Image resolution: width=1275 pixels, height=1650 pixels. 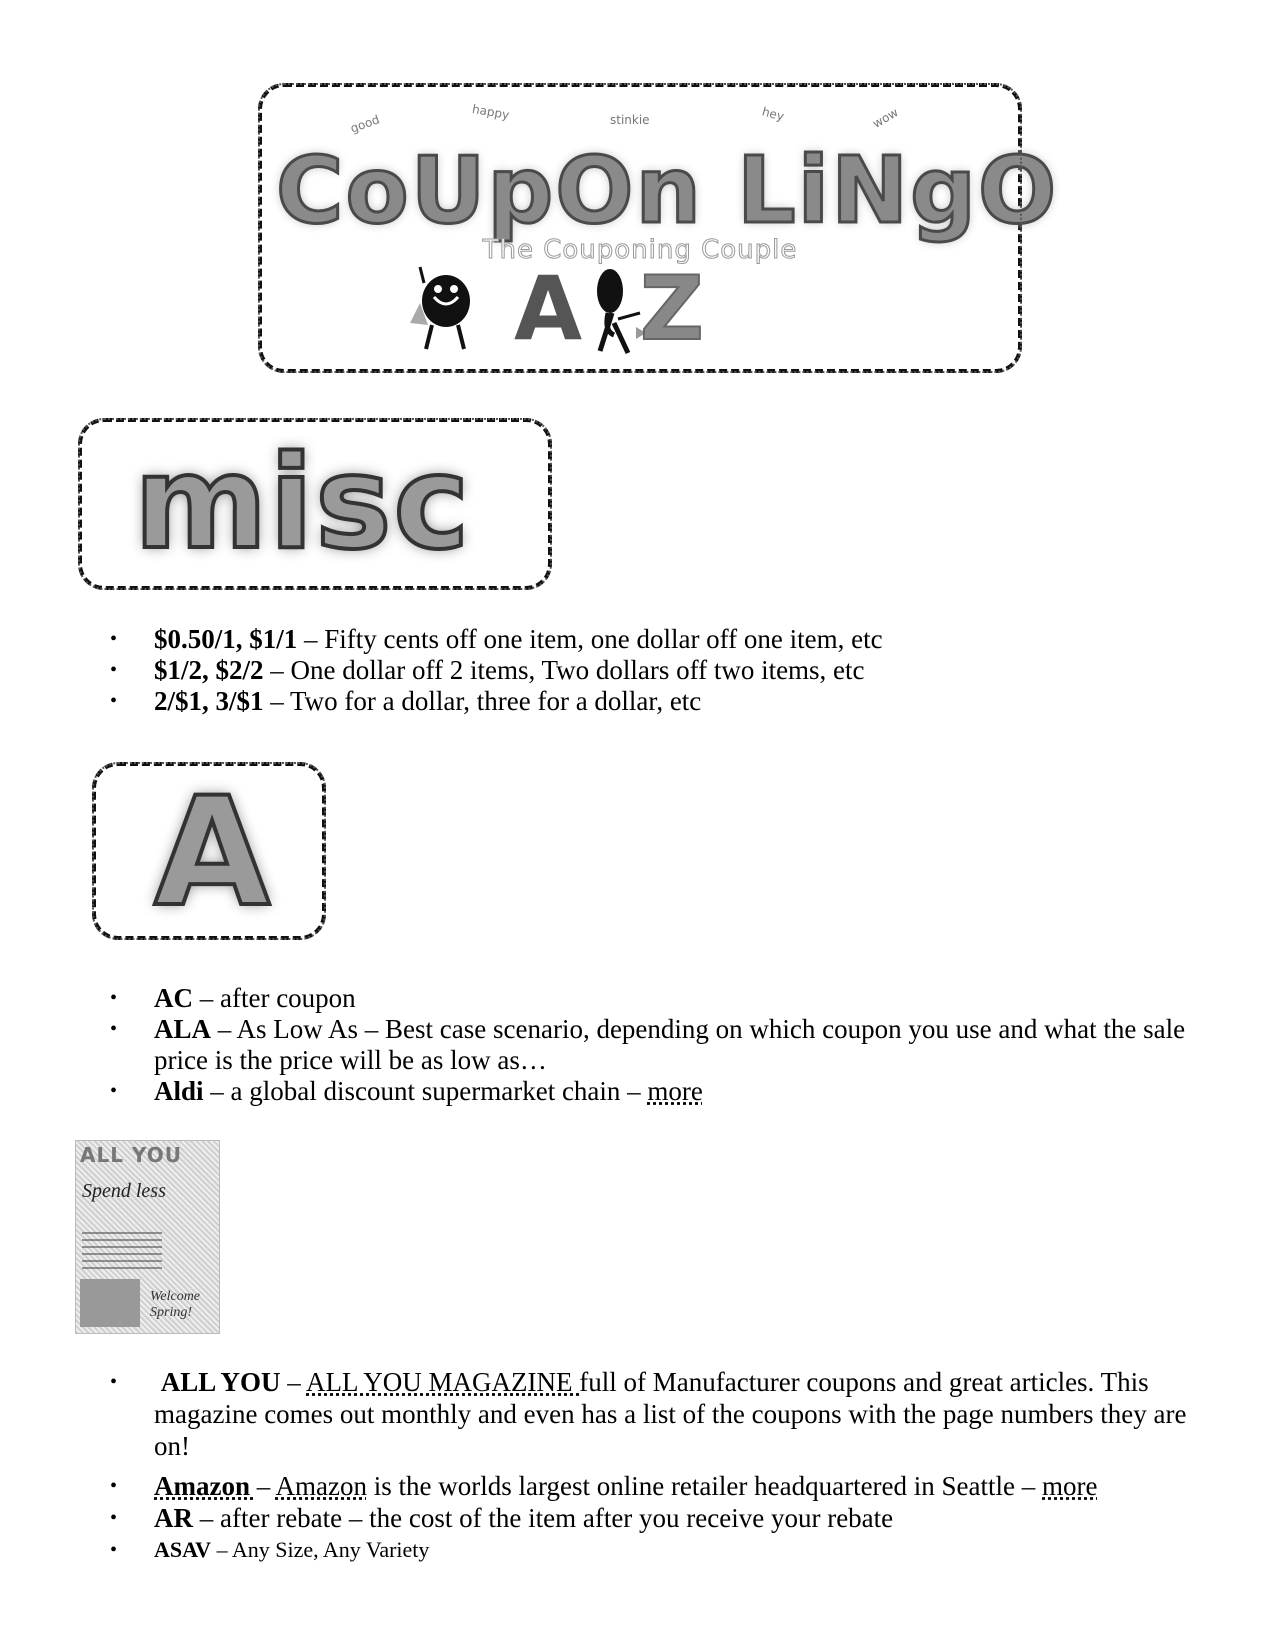 What do you see at coordinates (667, 190) in the screenshot?
I see `banner-title: CoUpOn LiNgO` at bounding box center [667, 190].